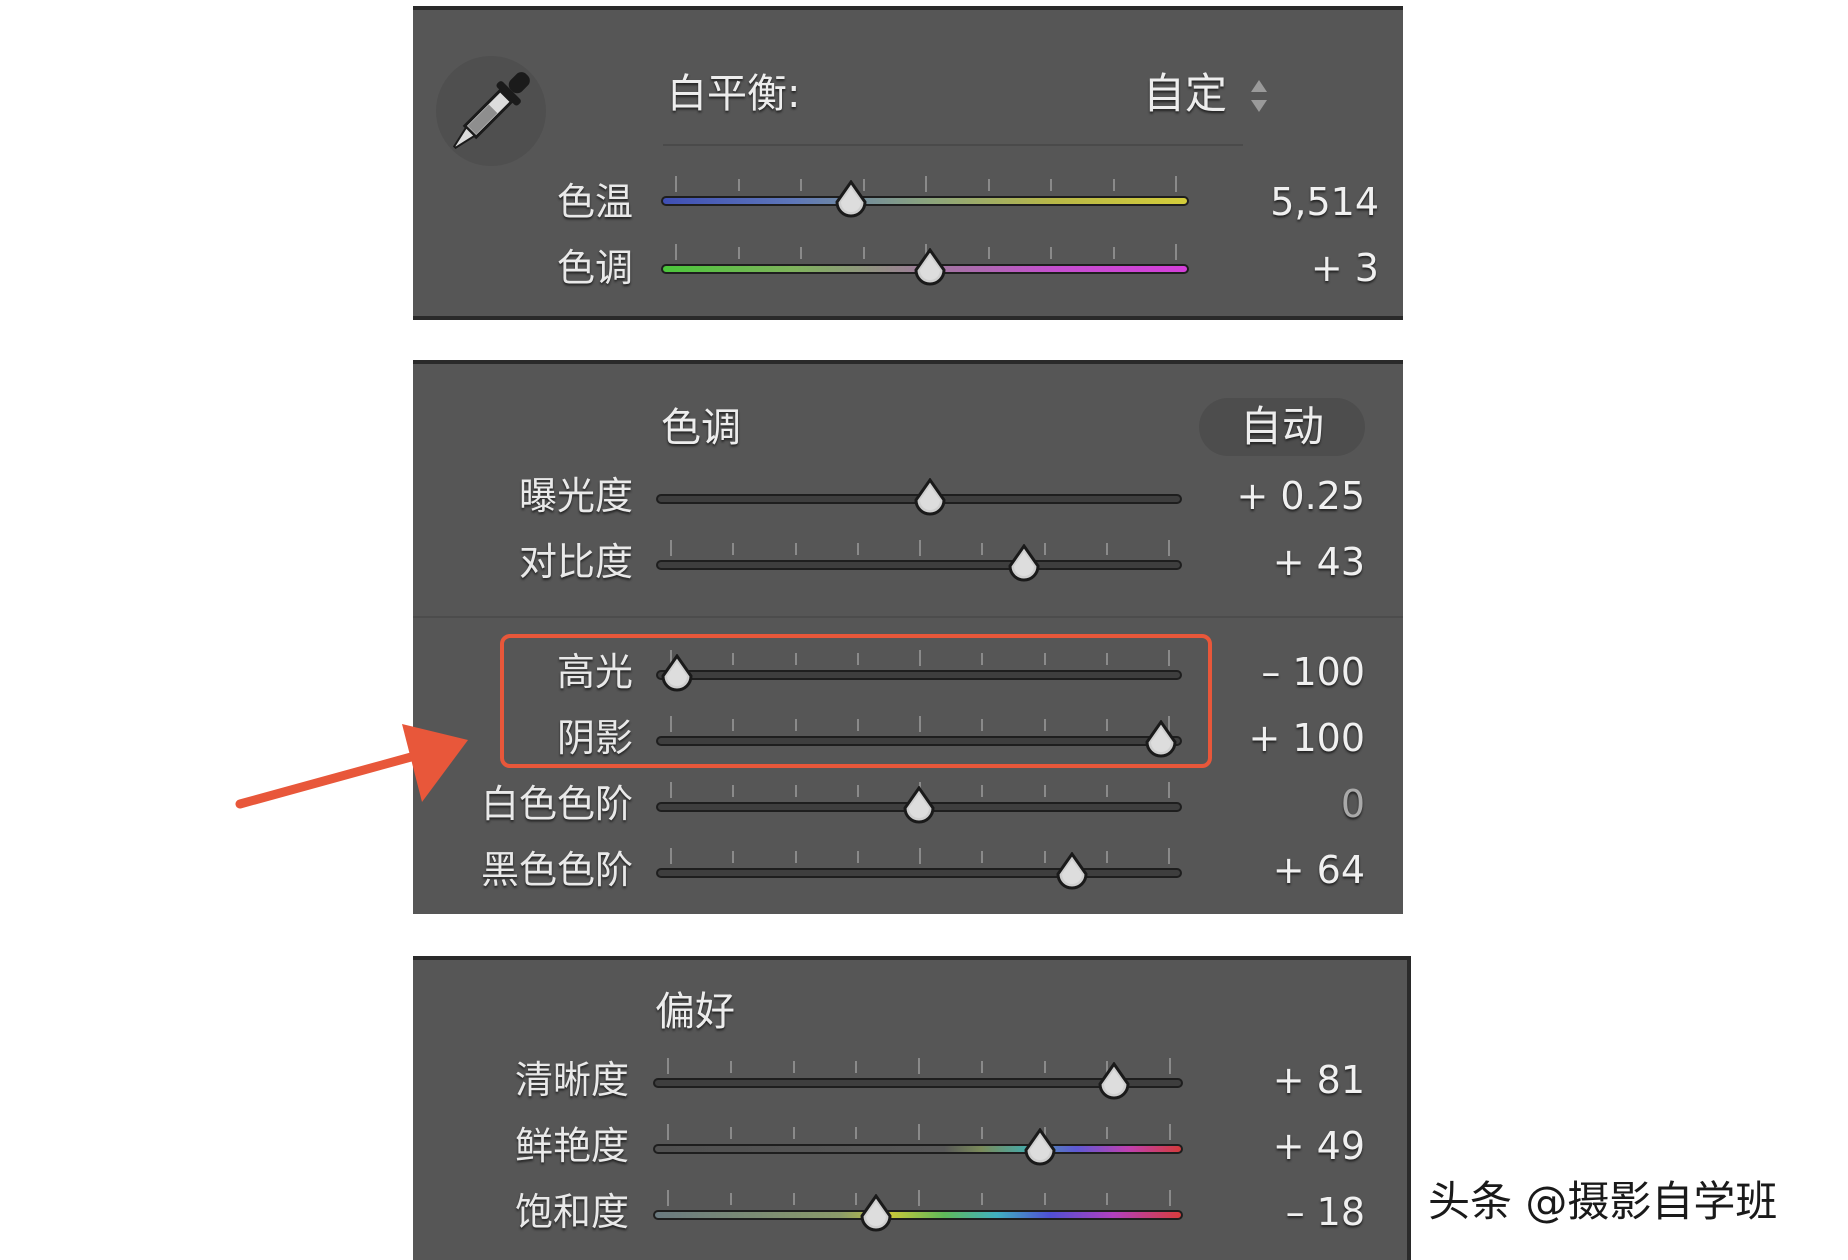 Image resolution: width=1848 pixels, height=1260 pixels. I want to click on contrast-value: + 43, so click(1289, 562).